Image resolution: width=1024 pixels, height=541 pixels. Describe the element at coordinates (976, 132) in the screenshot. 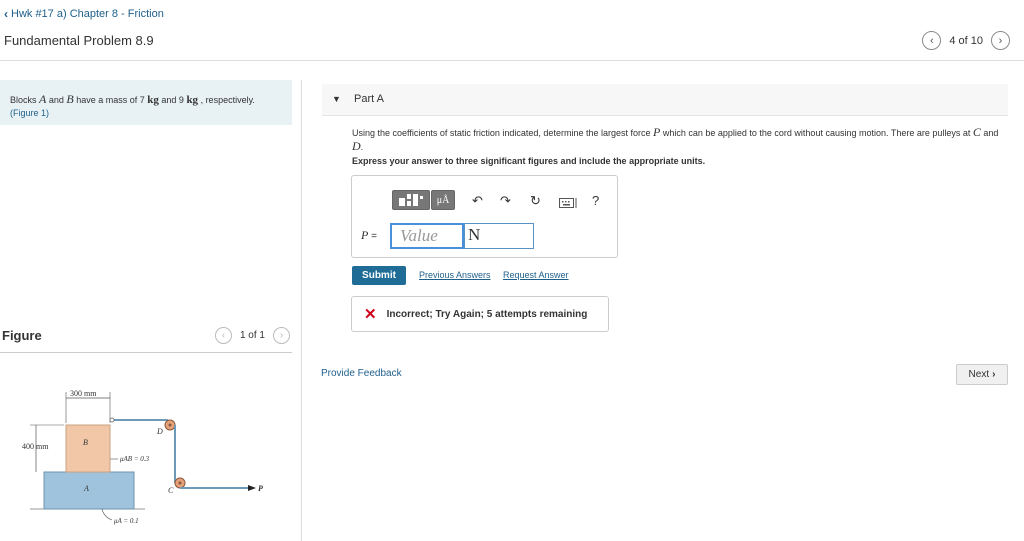

I see `var-c: C` at that location.